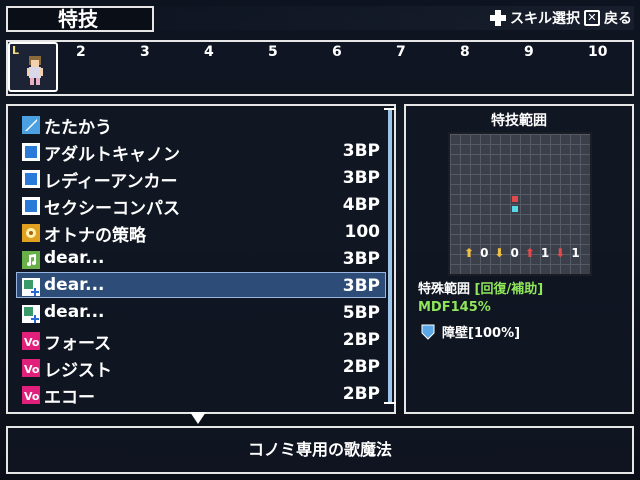  Describe the element at coordinates (481, 333) in the screenshot. I see `barrier-value: 障壁[100%]` at that location.